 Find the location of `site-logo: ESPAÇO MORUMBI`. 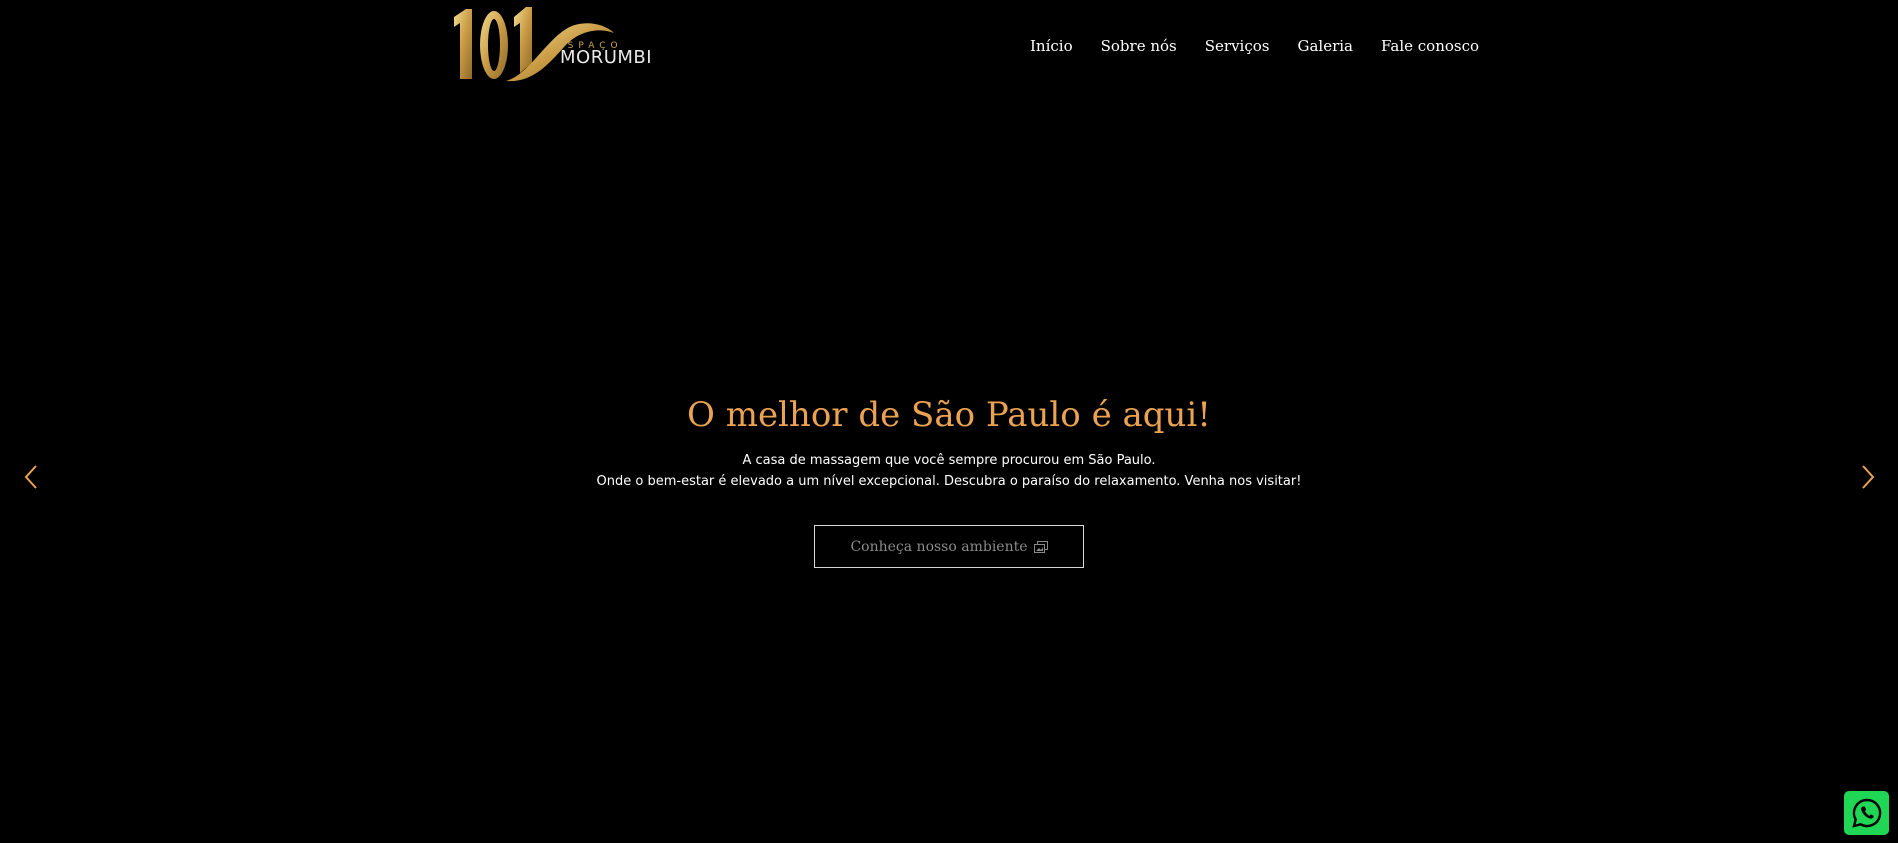

site-logo: ESPAÇO MORUMBI is located at coordinates (561, 44).